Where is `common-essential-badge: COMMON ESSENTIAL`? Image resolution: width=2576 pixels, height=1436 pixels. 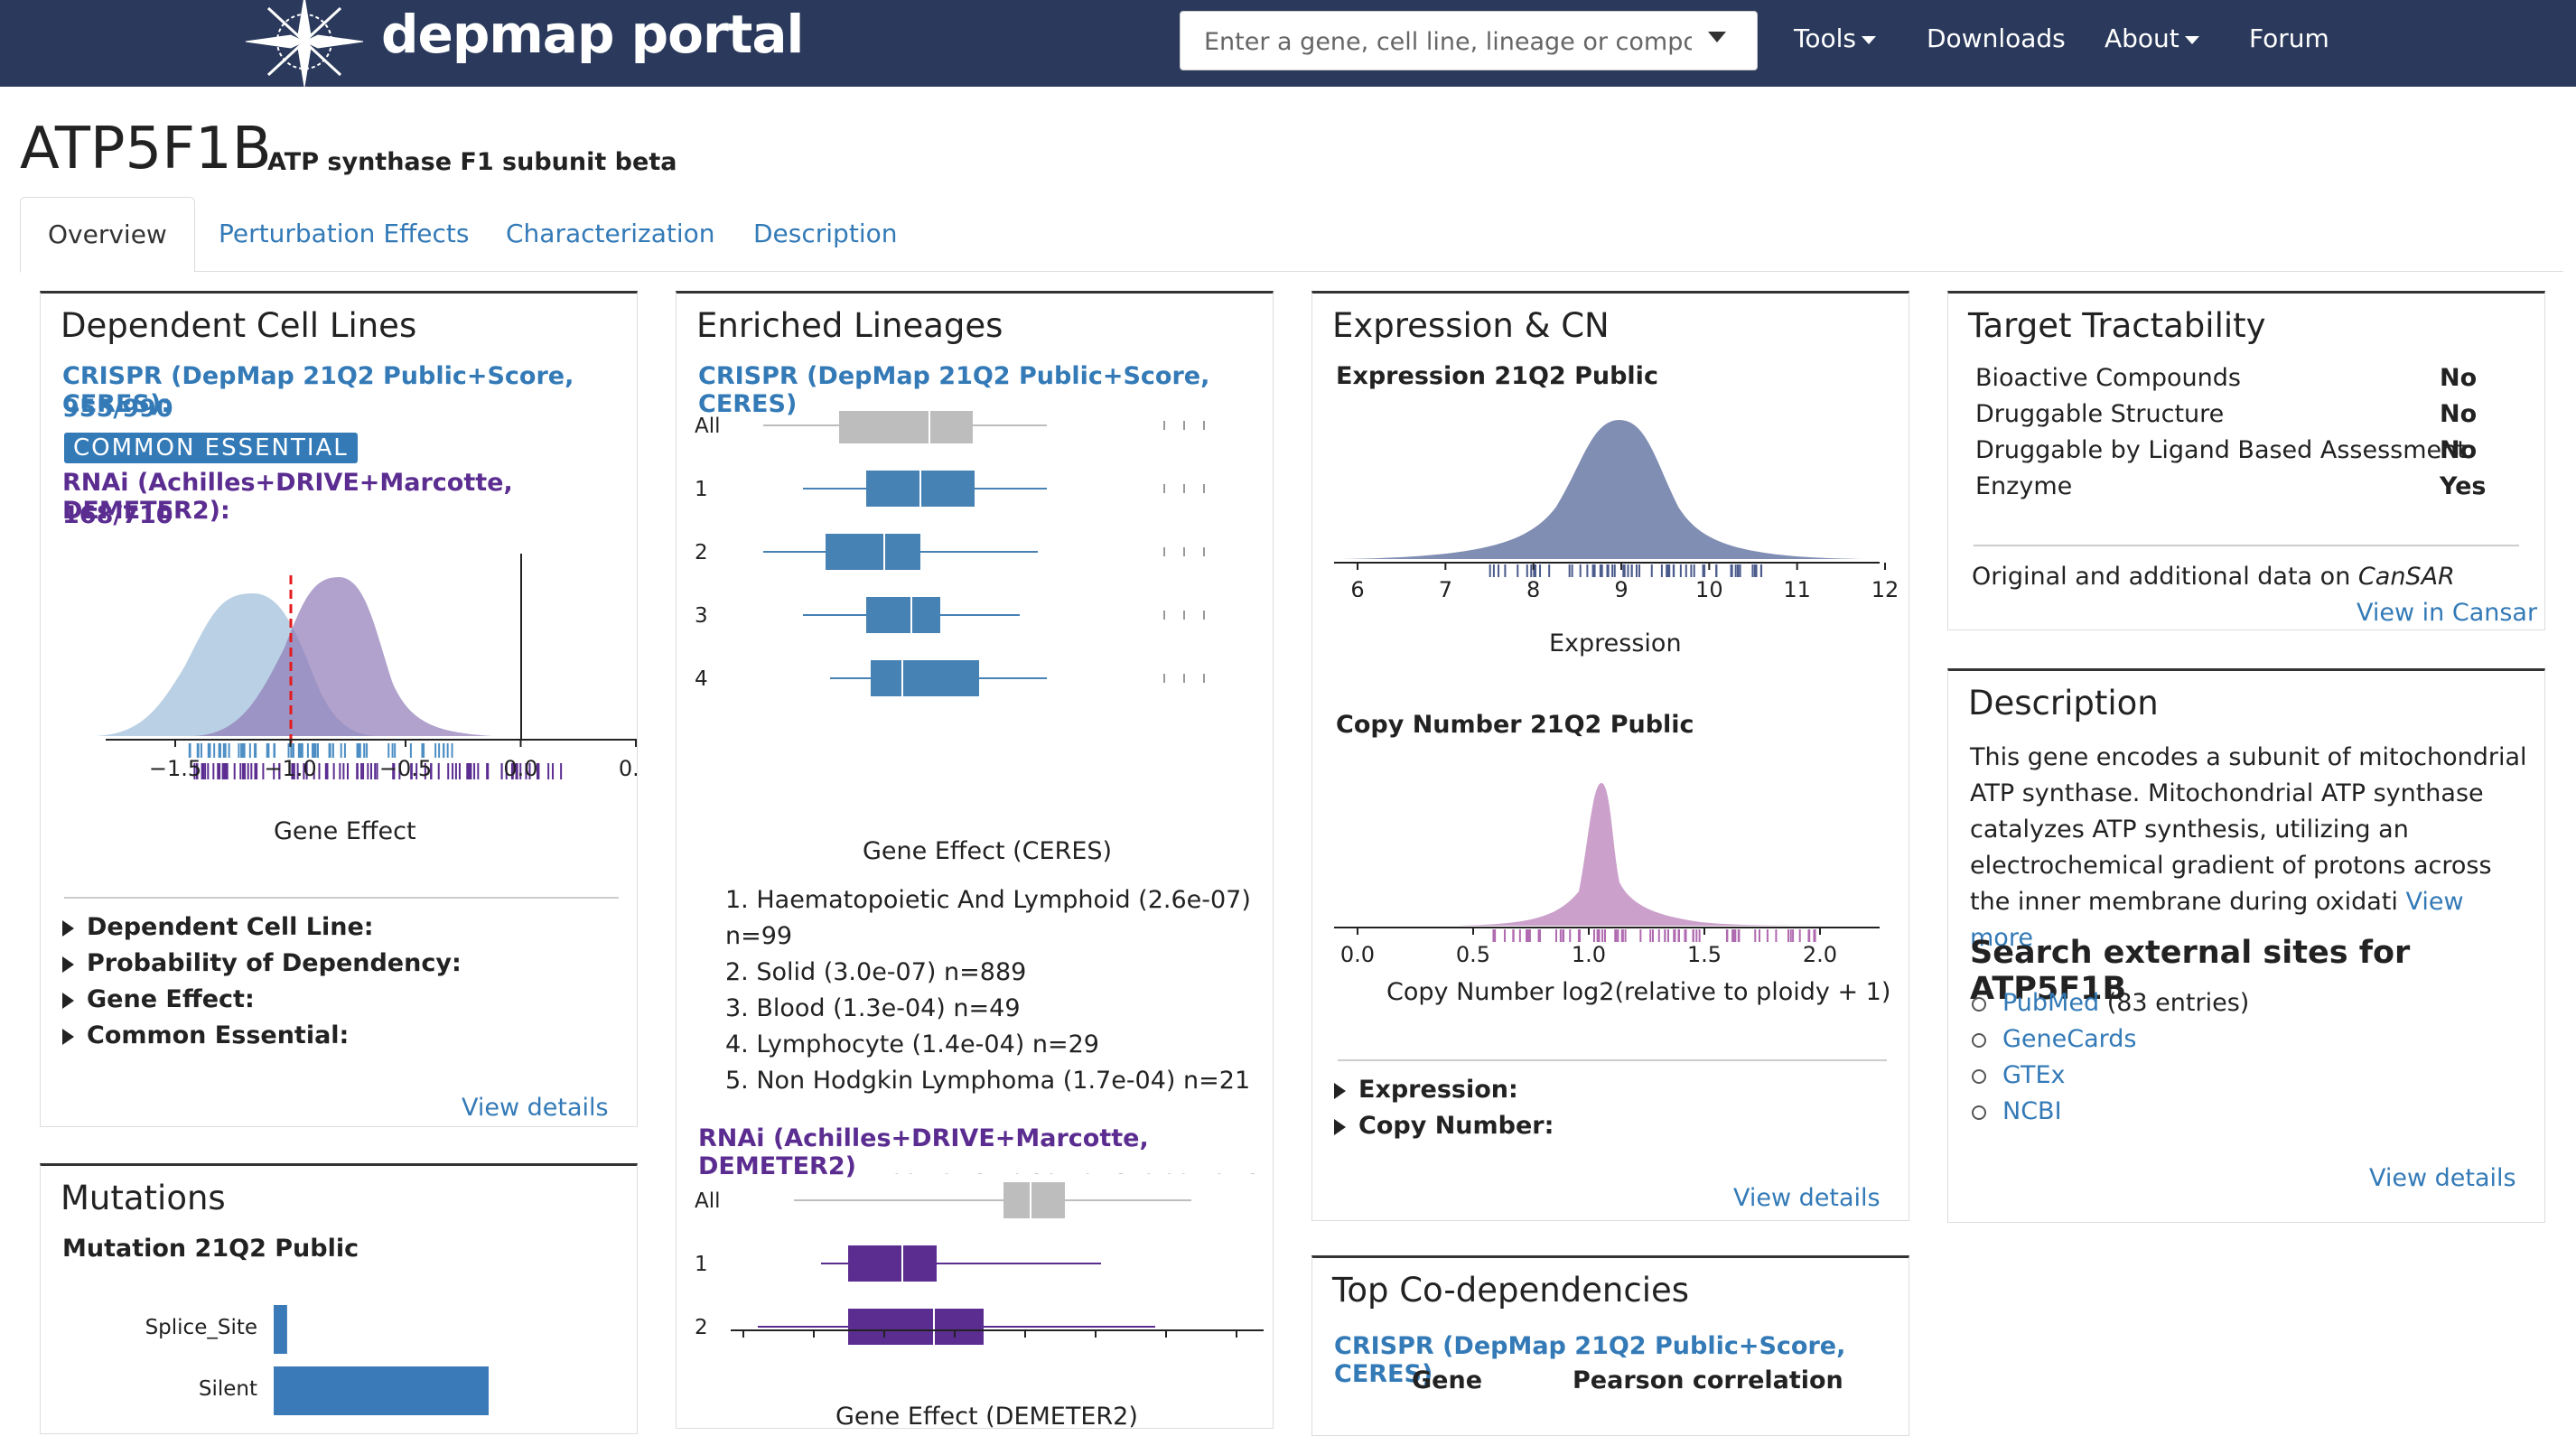
common-essential-badge: COMMON ESSENTIAL is located at coordinates (211, 448).